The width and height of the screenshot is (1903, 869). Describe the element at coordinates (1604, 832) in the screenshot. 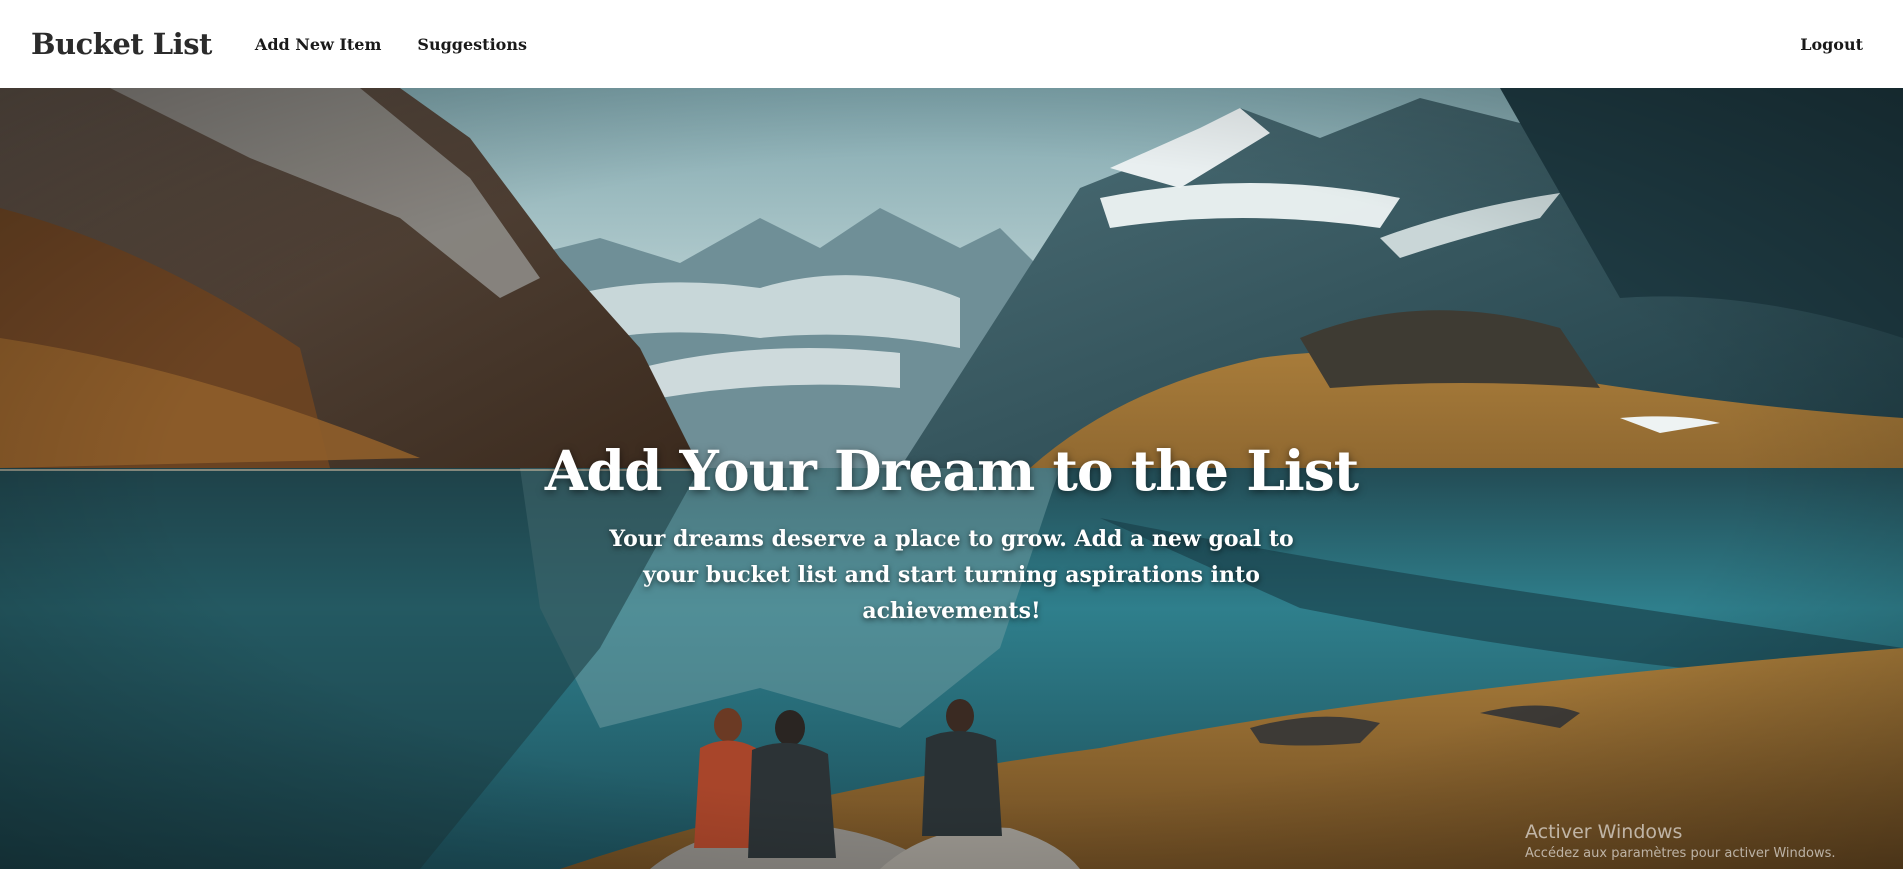

I see `watermark-title: Activer Windows` at that location.